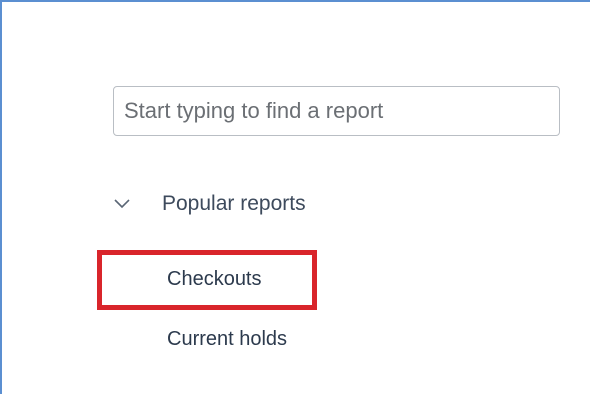  Describe the element at coordinates (227, 339) in the screenshot. I see `report-link-current-holds: Current holds` at that location.